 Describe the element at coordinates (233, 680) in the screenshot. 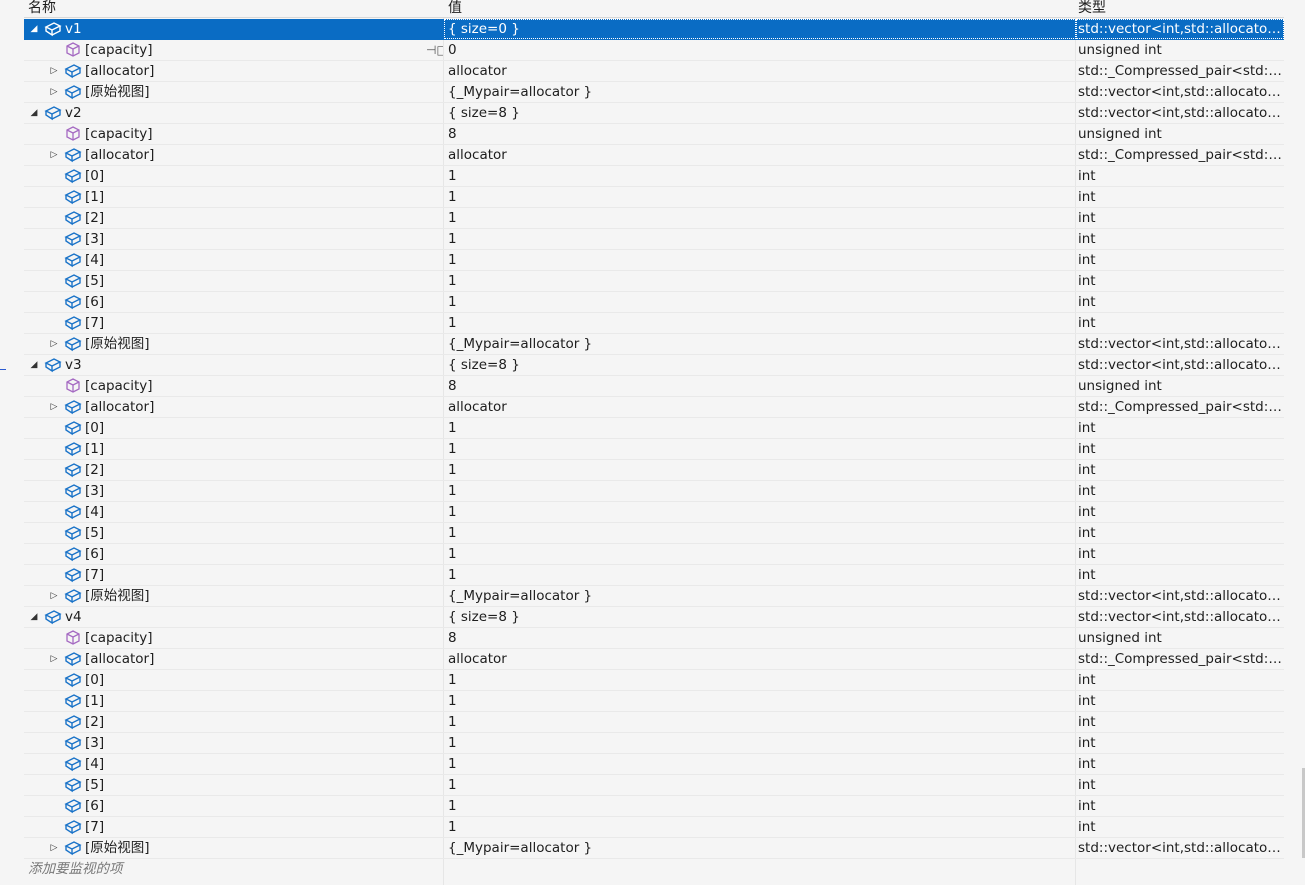

I see `name-cell: [0]` at that location.